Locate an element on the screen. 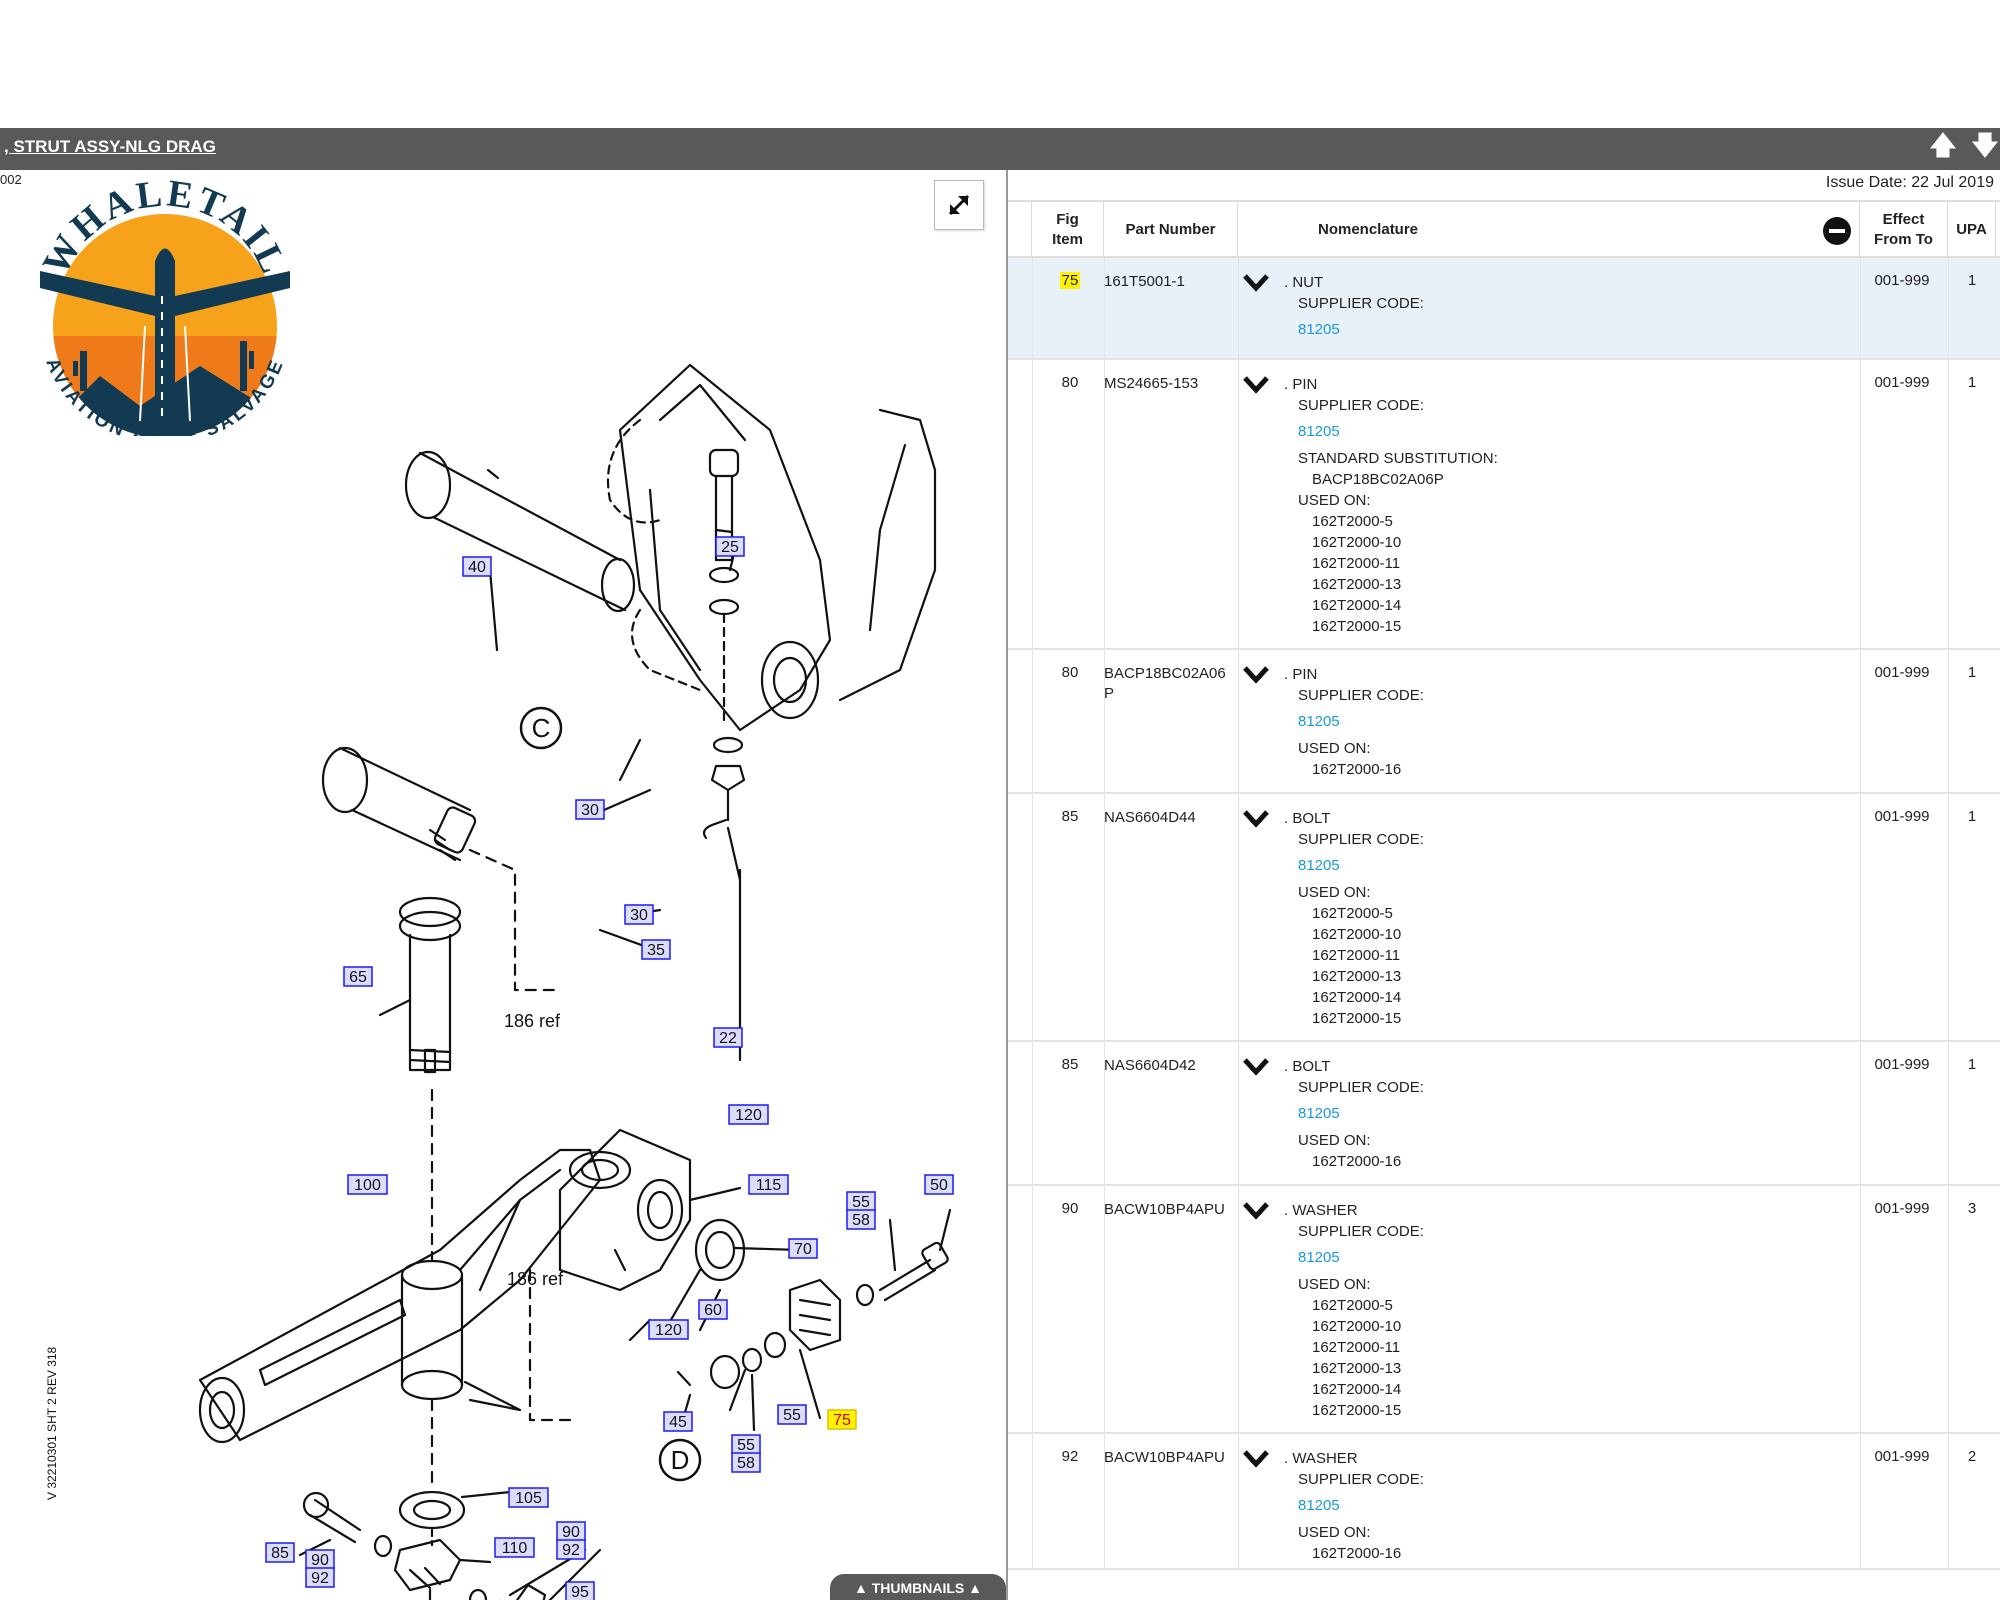  svg-text: 95 is located at coordinates (580, 1592).